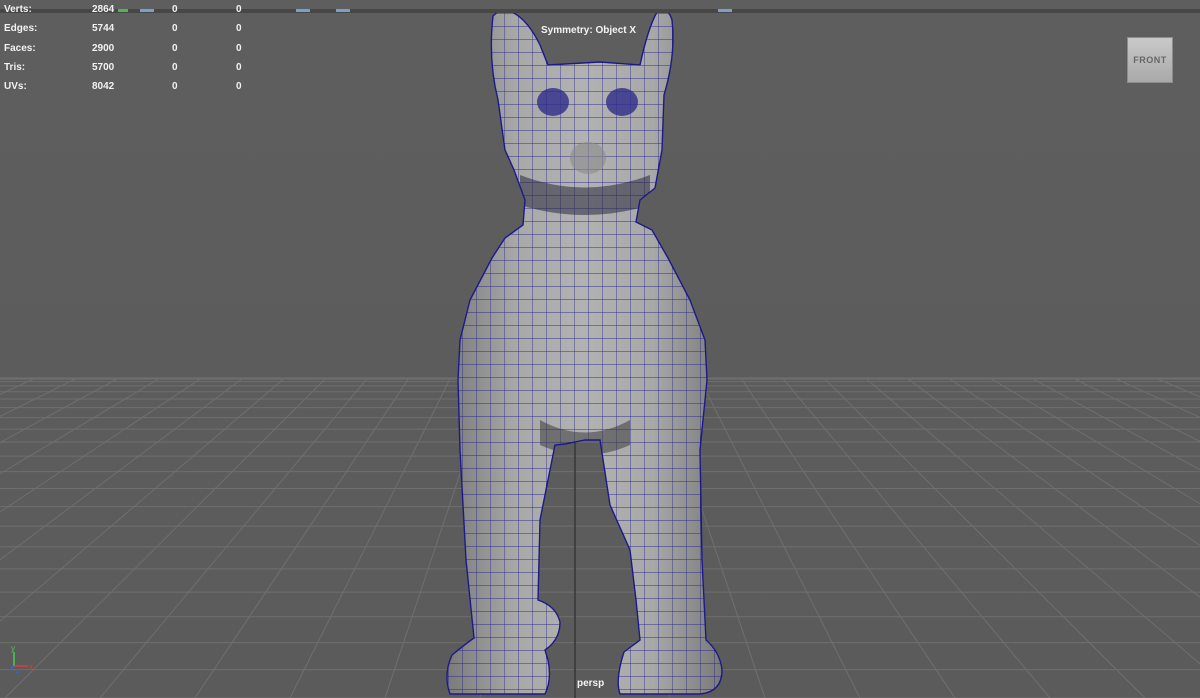  I want to click on hud-row-tris: Tris: 5700 0 0, so click(129, 71).